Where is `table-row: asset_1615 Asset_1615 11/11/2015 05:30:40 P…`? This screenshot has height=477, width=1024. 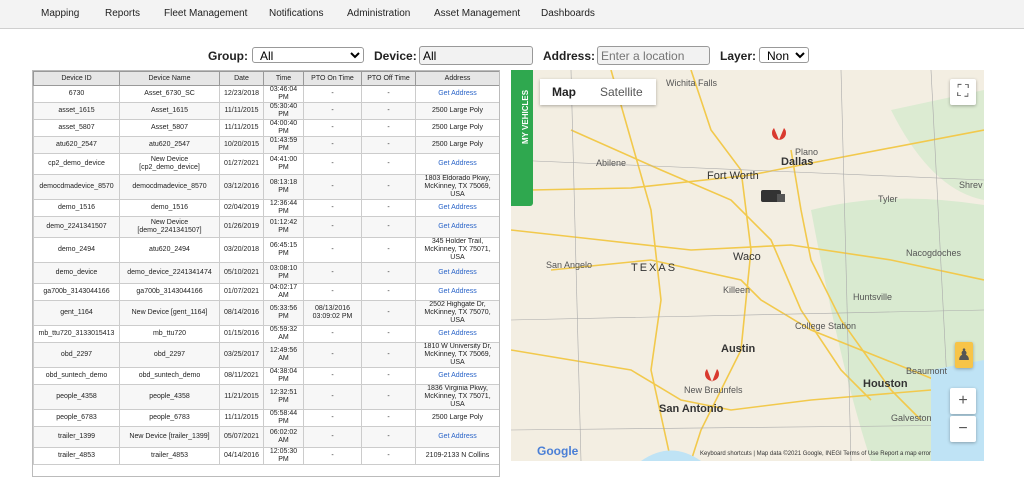
table-row: asset_1615 Asset_1615 11/11/2015 05:30:40 P… is located at coordinates (266, 111).